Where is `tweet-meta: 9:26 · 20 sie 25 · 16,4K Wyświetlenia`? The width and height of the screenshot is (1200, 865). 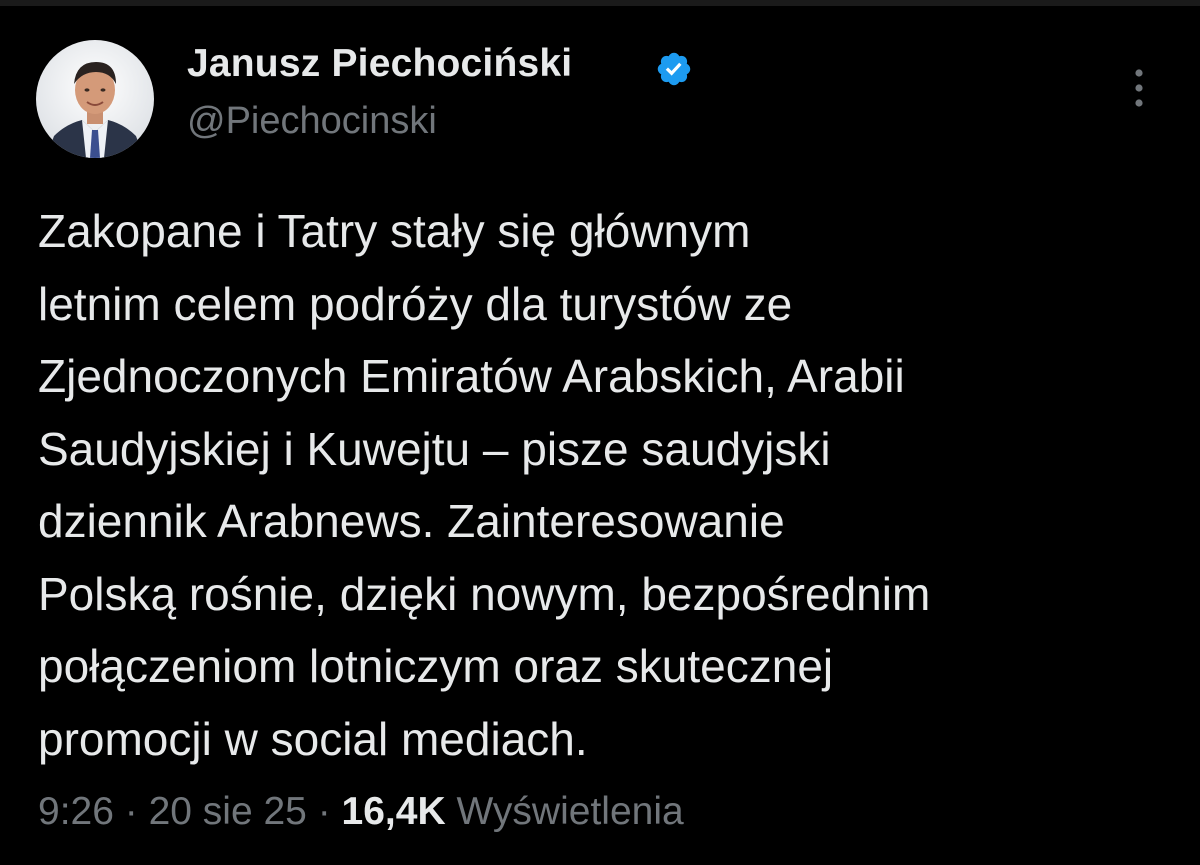 tweet-meta: 9:26 · 20 sie 25 · 16,4K Wyświetlenia is located at coordinates (361, 812).